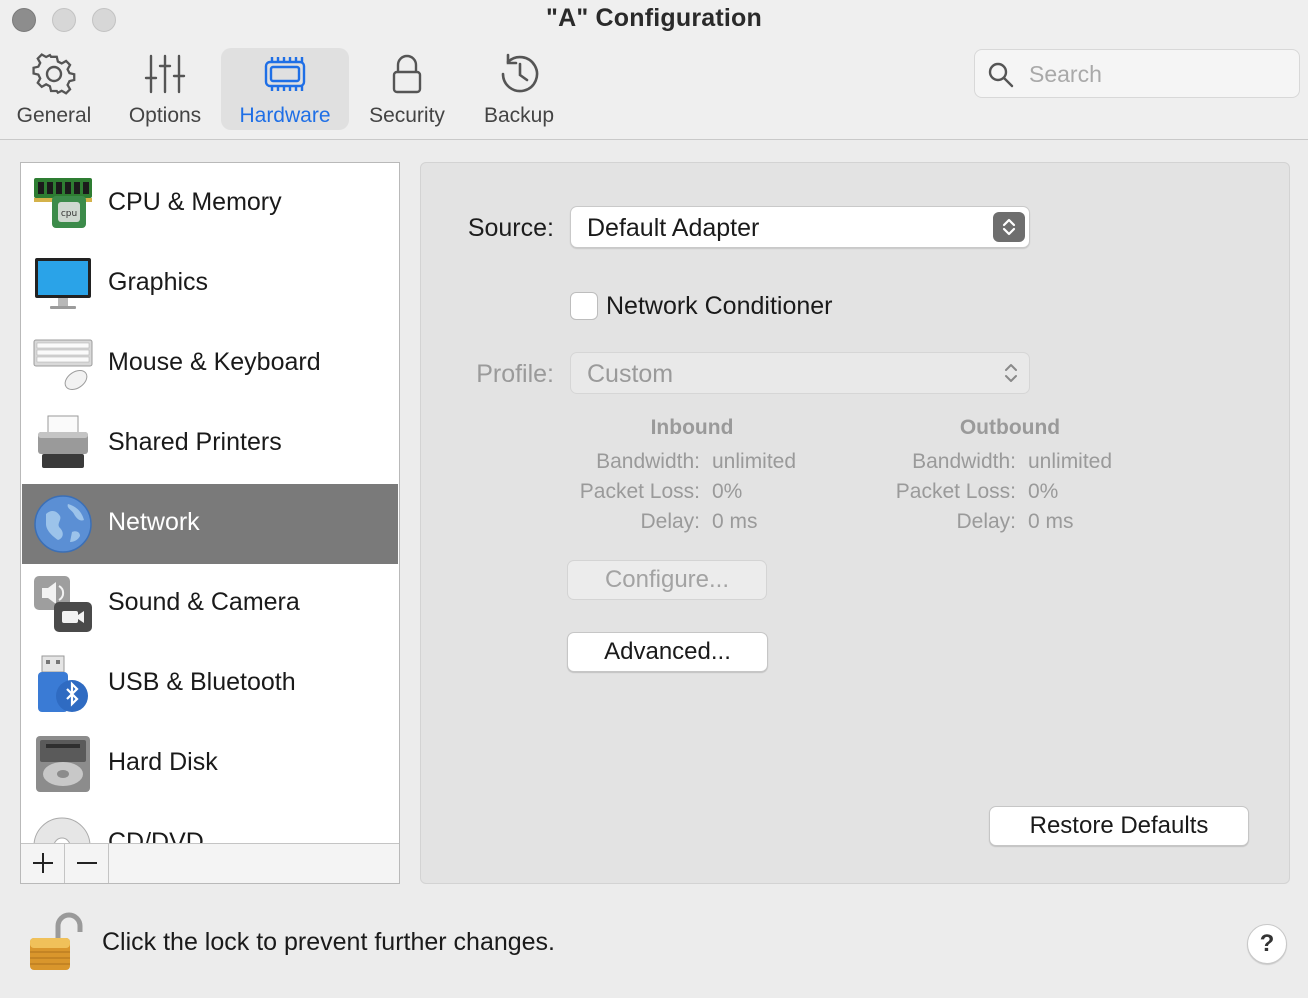  I want to click on outbound-heading: Outbound, so click(1010, 427).